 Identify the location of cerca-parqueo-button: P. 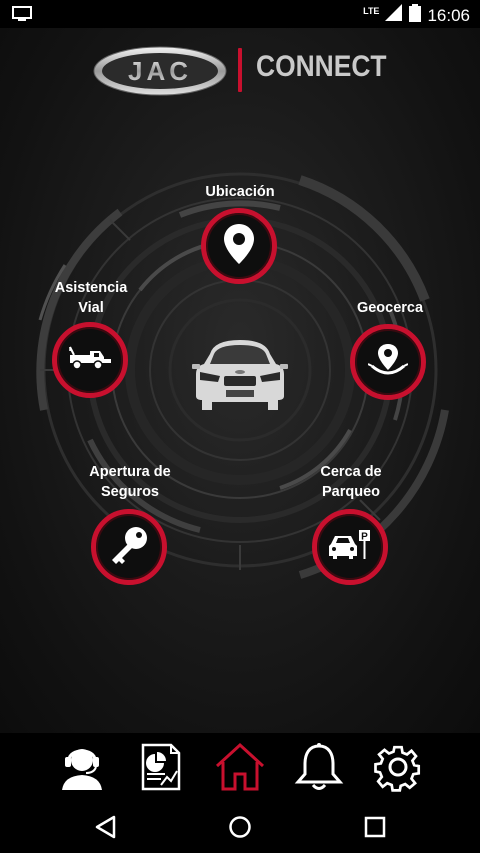
(350, 547).